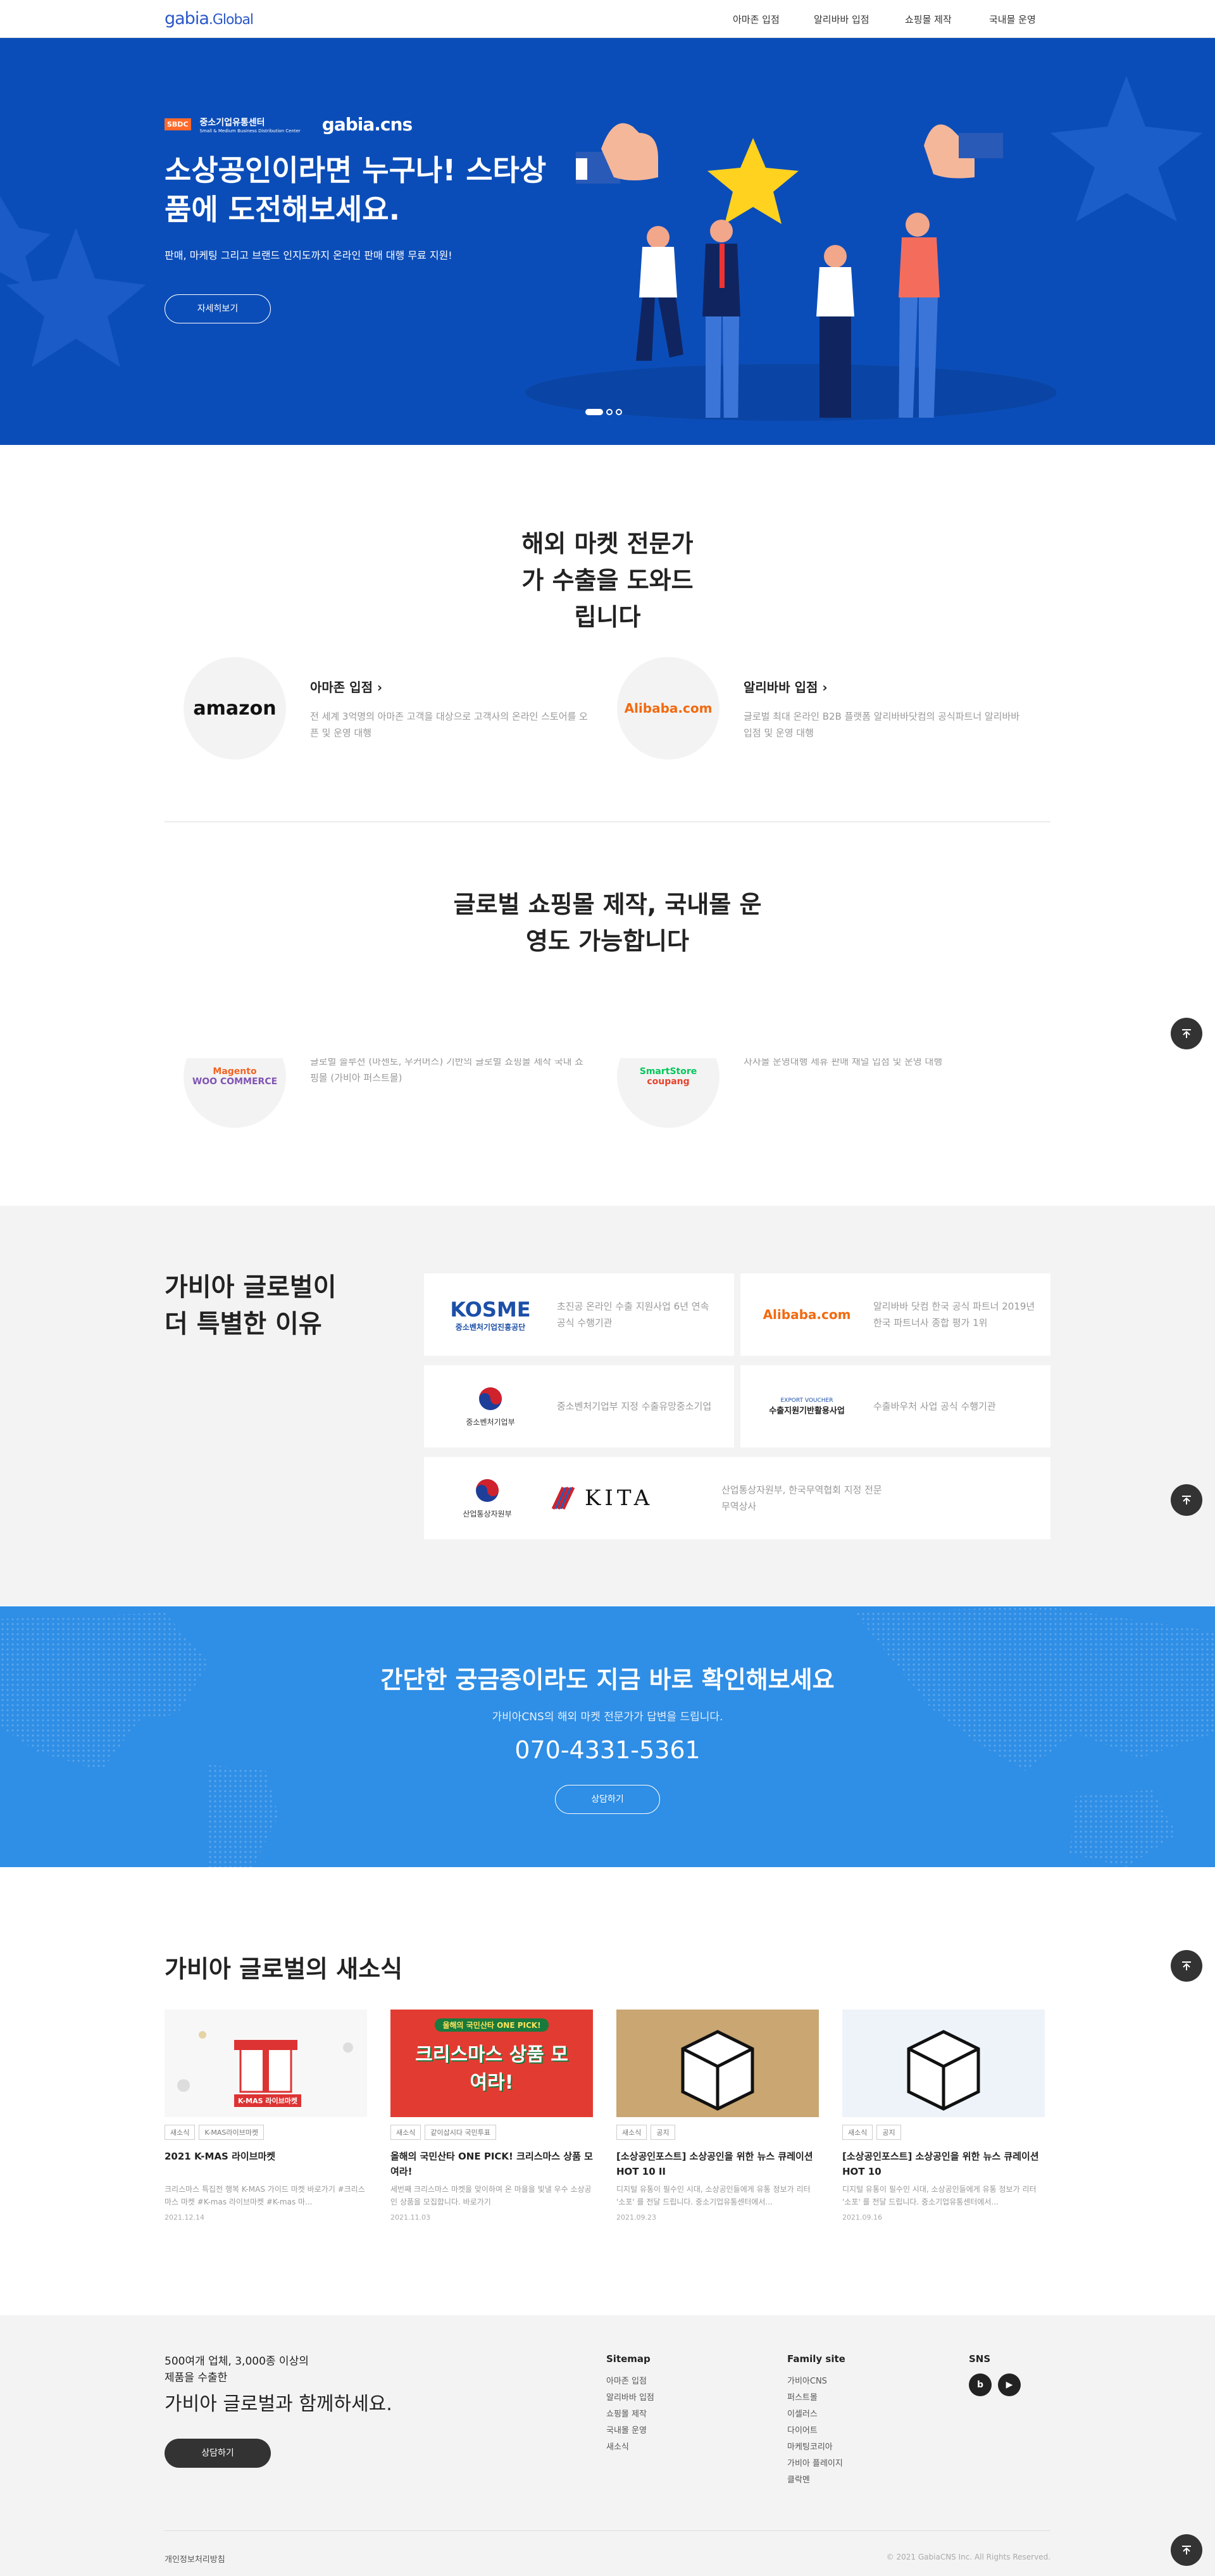 The image size is (1215, 2576). Describe the element at coordinates (636, 2217) in the screenshot. I see `news-date: 2021.09.23` at that location.